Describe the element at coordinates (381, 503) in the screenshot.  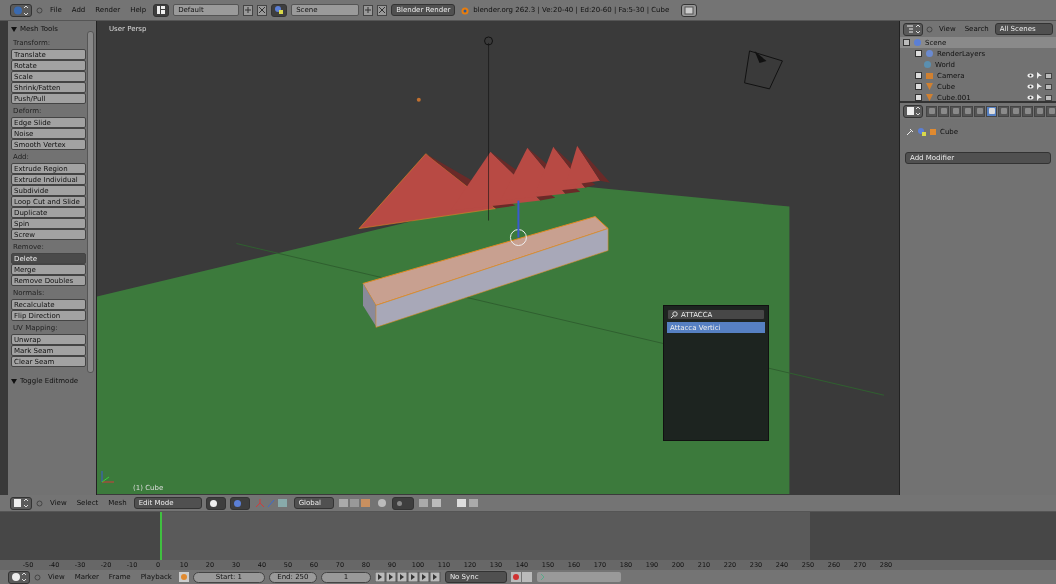
I see `occlude-icon` at that location.